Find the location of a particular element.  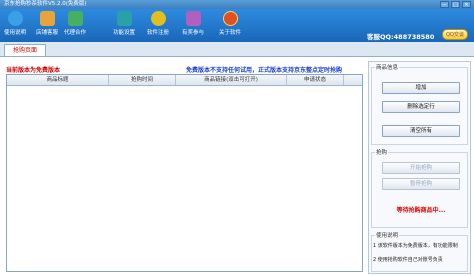

toolbar-about-label: 关于软件 is located at coordinates (229, 33).